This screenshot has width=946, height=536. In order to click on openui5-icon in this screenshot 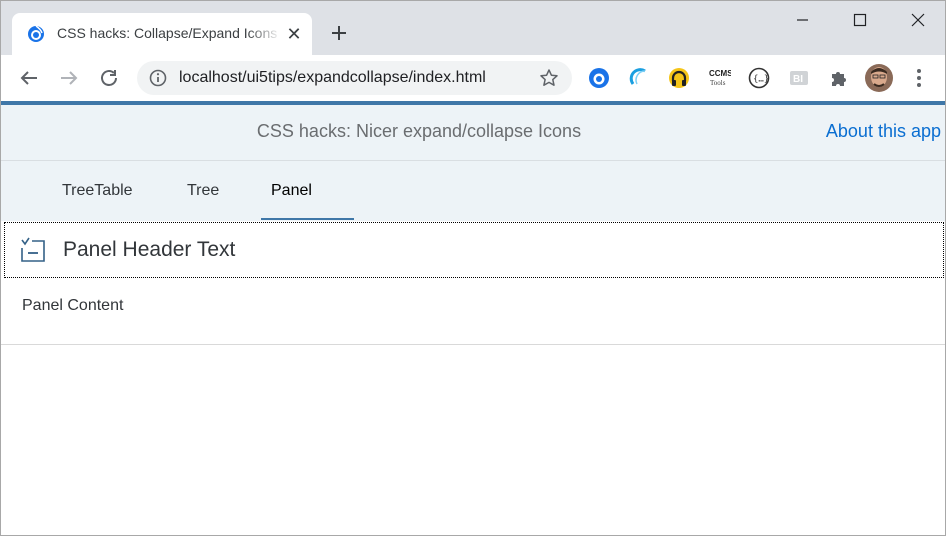, I will do `click(36, 33)`.